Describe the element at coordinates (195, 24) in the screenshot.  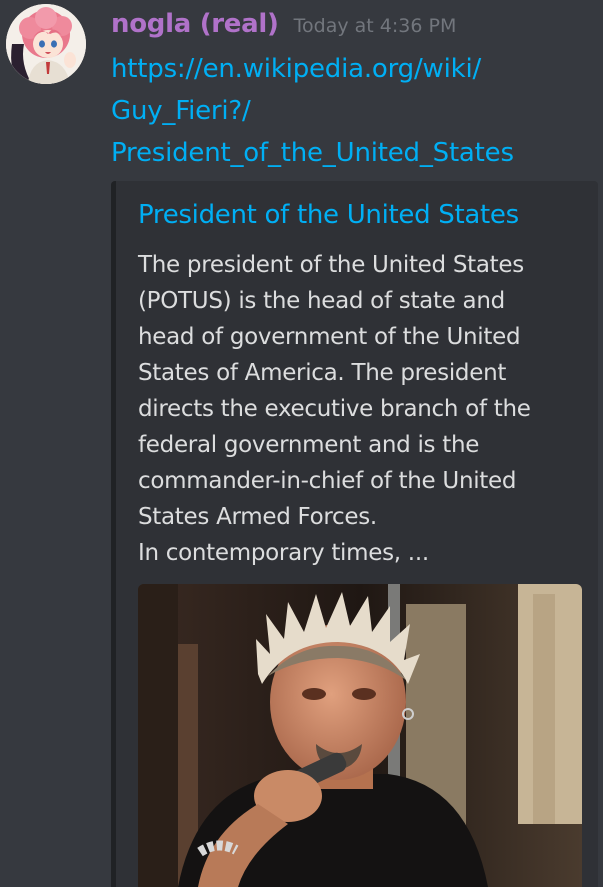
I see `username: nogla (real)` at that location.